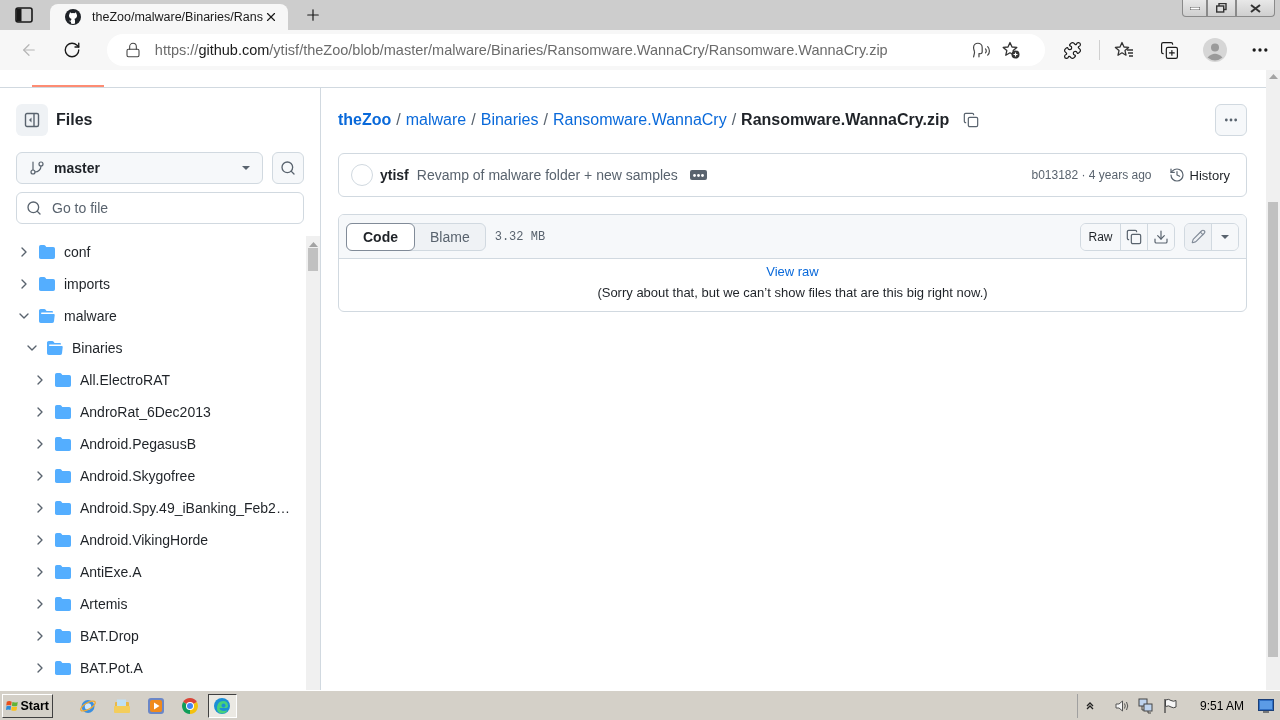 Image resolution: width=1280 pixels, height=720 pixels. I want to click on sidebar-toggle-button, so click(32, 120).